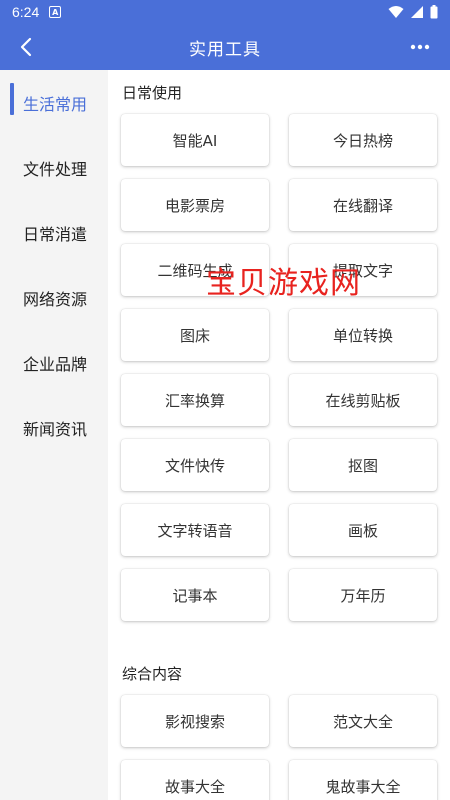 The height and width of the screenshot is (800, 450). I want to click on tool-tile: 提取文字, so click(363, 270).